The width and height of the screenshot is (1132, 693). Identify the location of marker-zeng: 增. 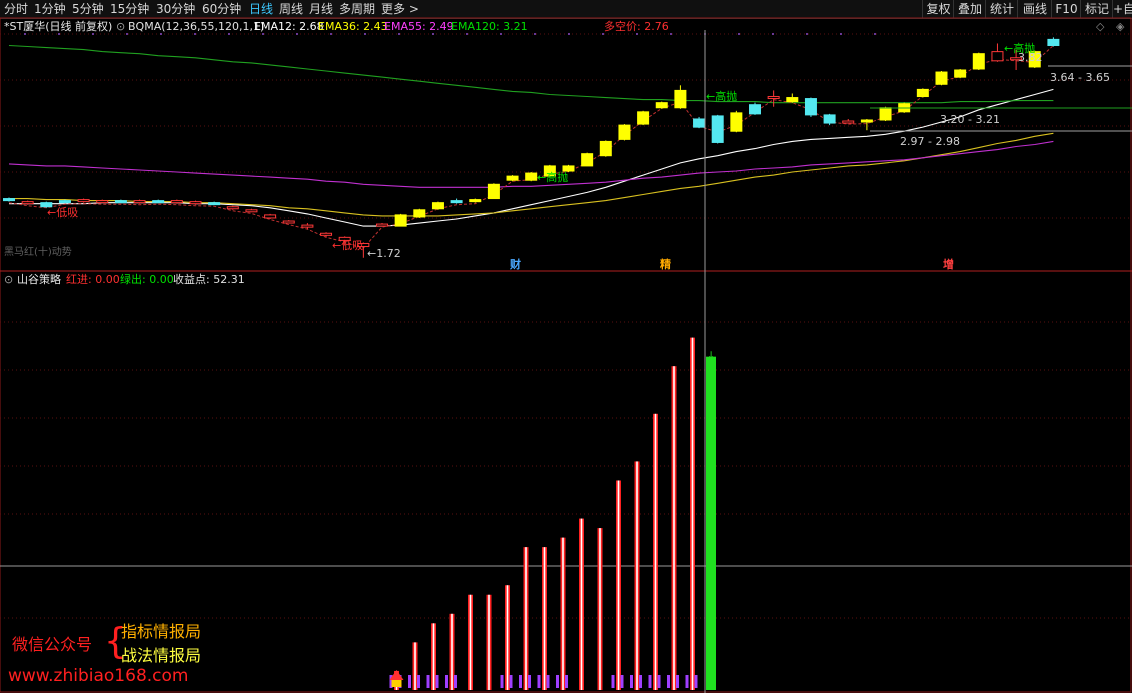
(948, 264).